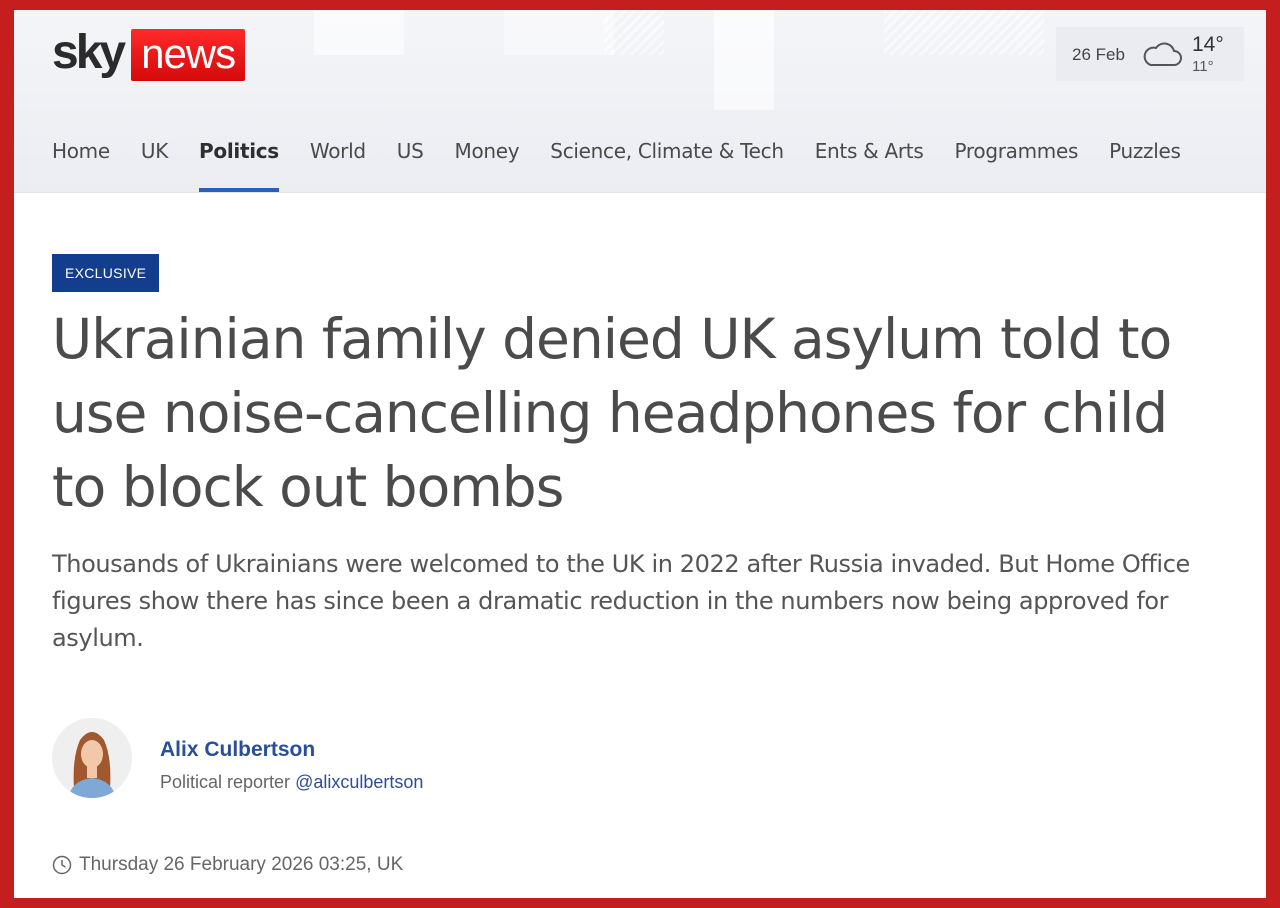 The width and height of the screenshot is (1280, 908). Describe the element at coordinates (254, 163) in the screenshot. I see `nav-item-politics: Politics` at that location.